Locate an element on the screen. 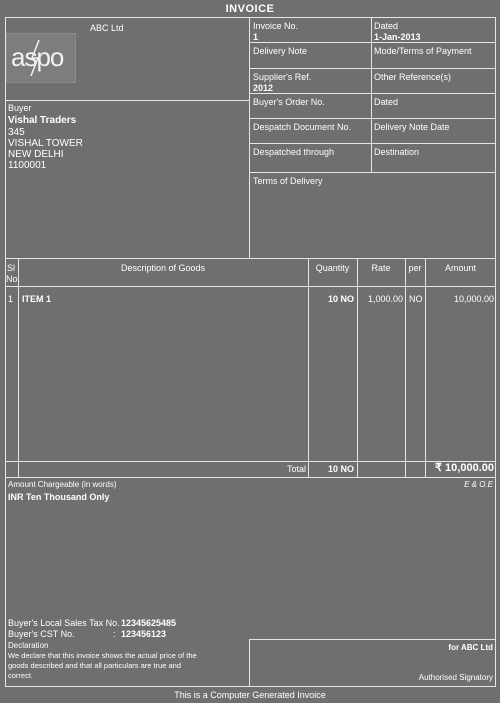 This screenshot has height=703, width=500. signatory-top-line is located at coordinates (372, 639).